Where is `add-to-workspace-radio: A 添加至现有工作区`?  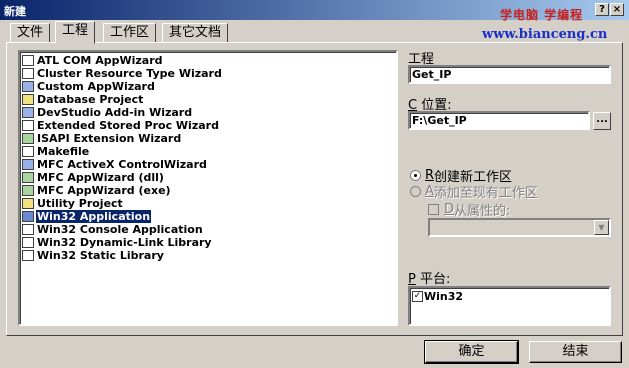
add-to-workspace-radio: A 添加至现有工作区 is located at coordinates (474, 191).